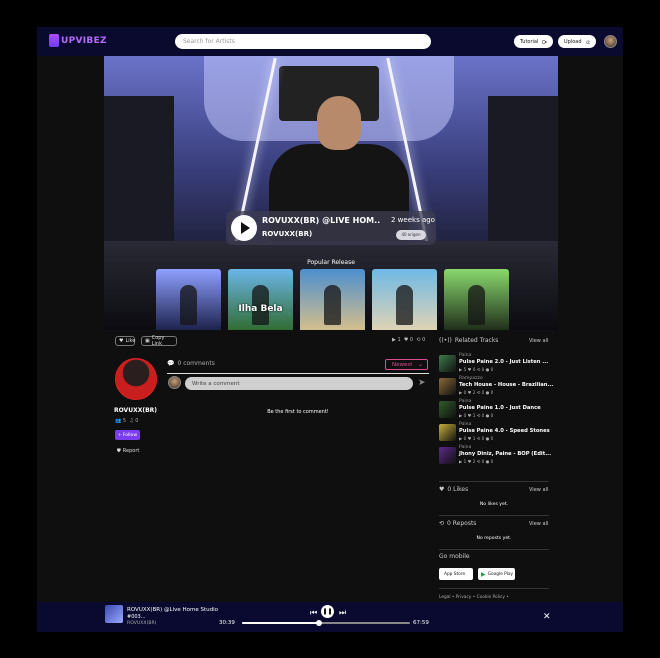  Describe the element at coordinates (244, 228) in the screenshot. I see `play-button` at that location.